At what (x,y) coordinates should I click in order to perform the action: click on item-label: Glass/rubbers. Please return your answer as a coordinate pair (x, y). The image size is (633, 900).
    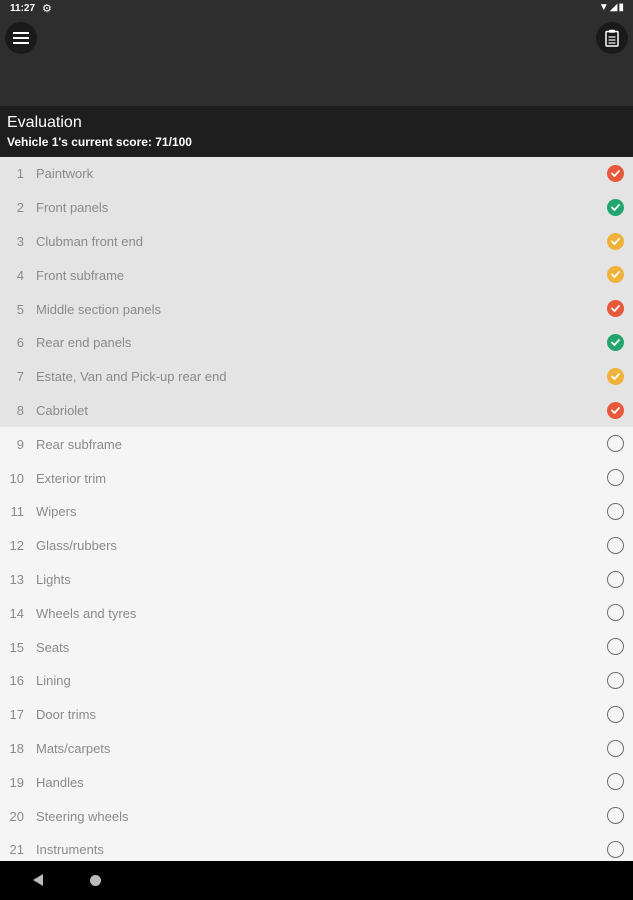
    Looking at the image, I should click on (76, 546).